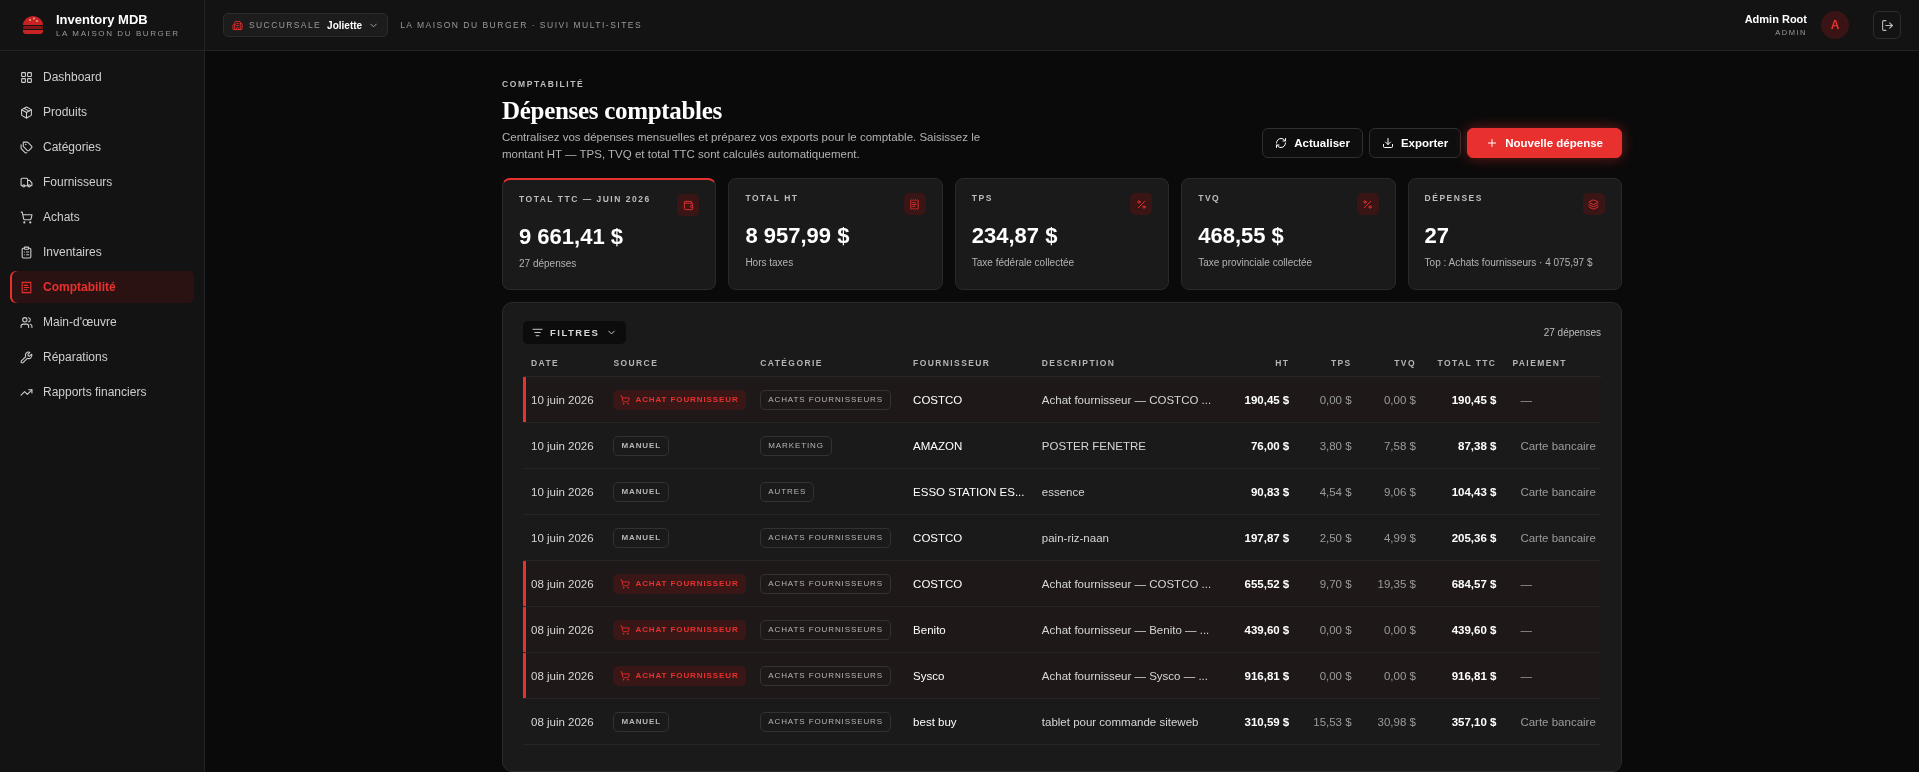 This screenshot has width=1919, height=772. What do you see at coordinates (969, 721) in the screenshot?
I see `supplier-cell: best buy` at bounding box center [969, 721].